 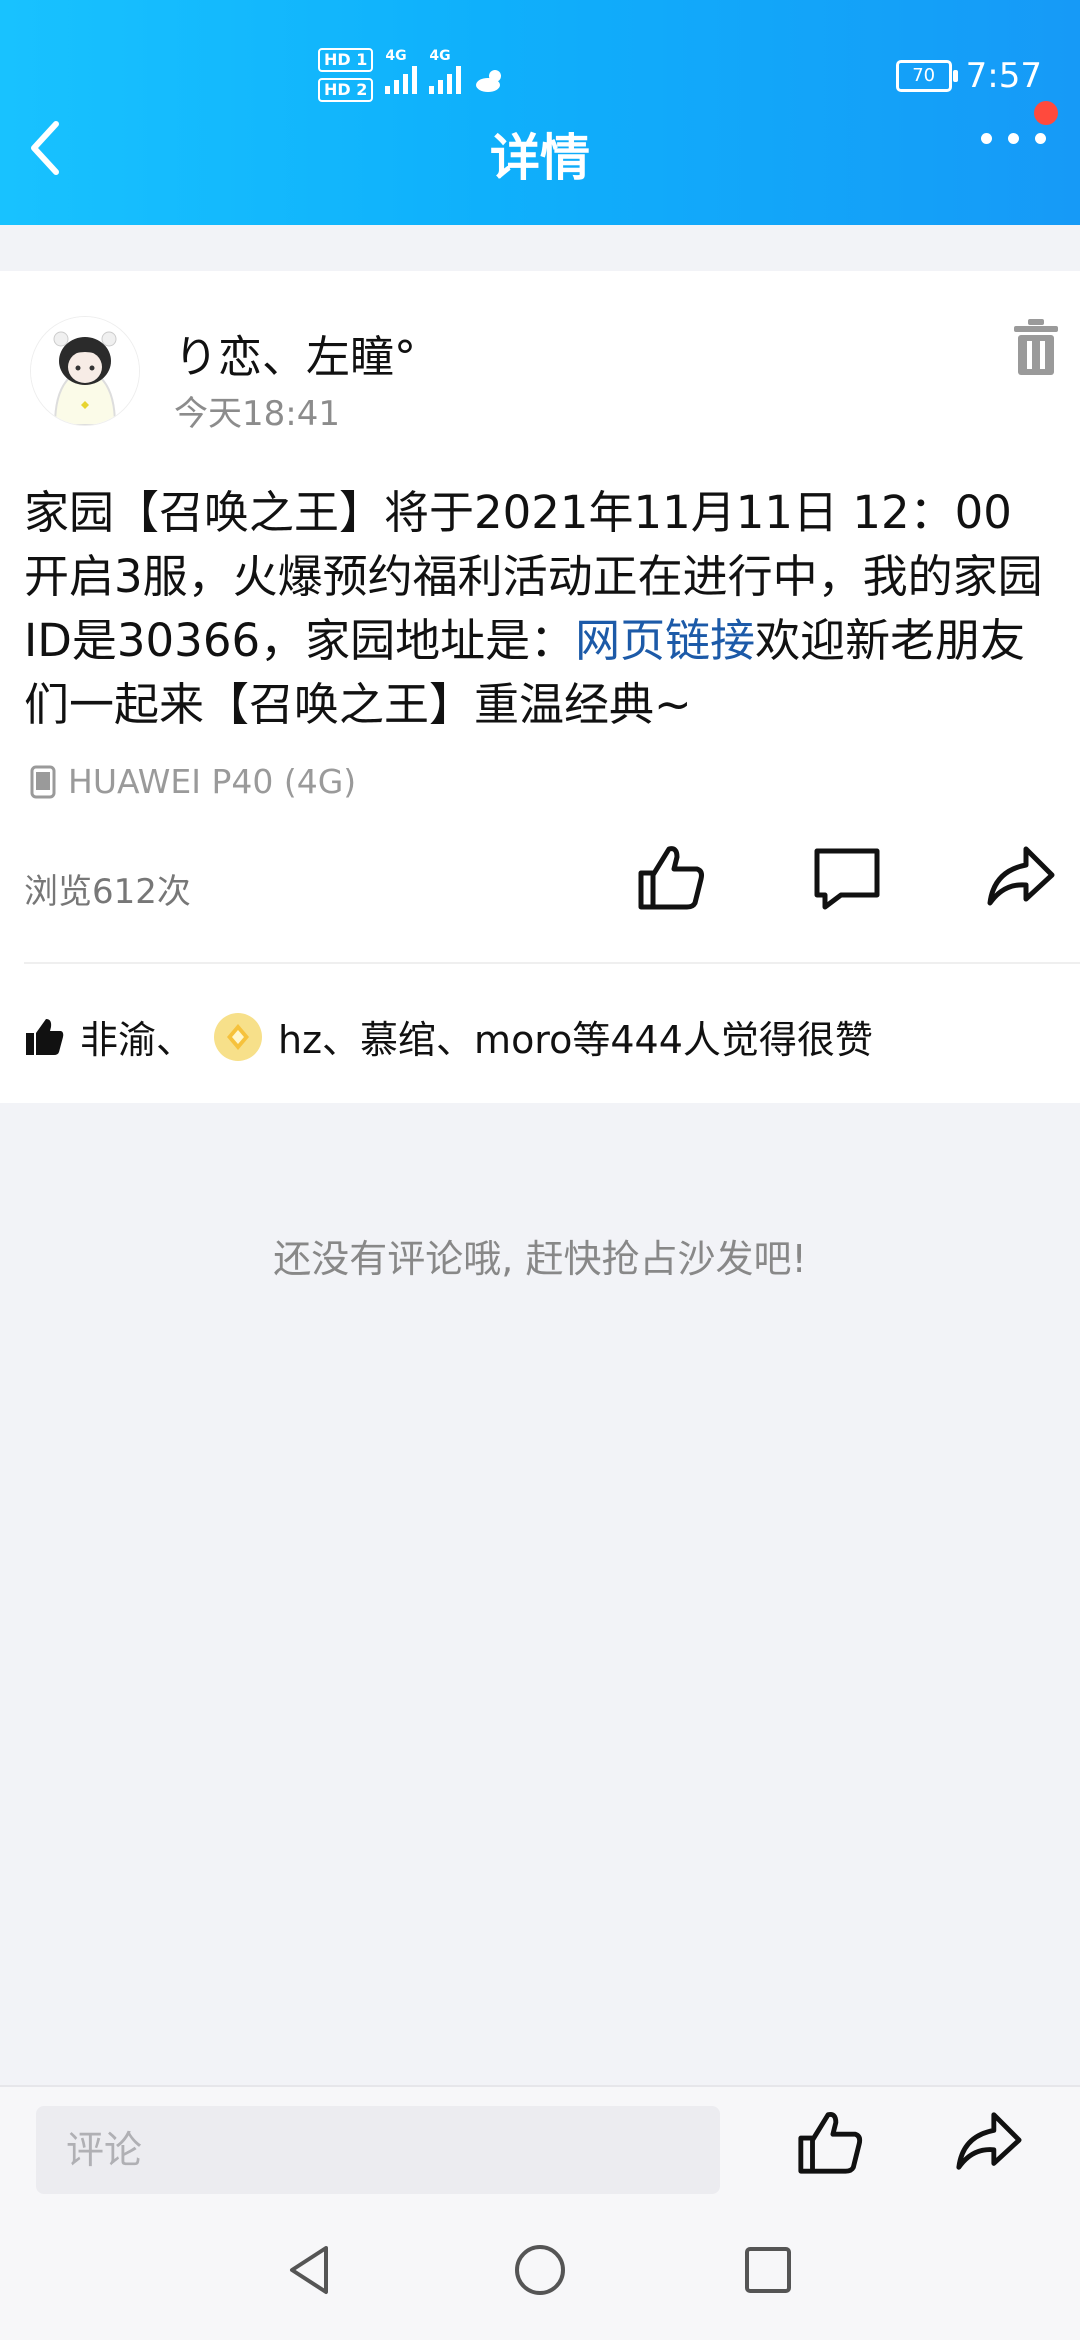 I want to click on avatar, so click(x=85, y=371).